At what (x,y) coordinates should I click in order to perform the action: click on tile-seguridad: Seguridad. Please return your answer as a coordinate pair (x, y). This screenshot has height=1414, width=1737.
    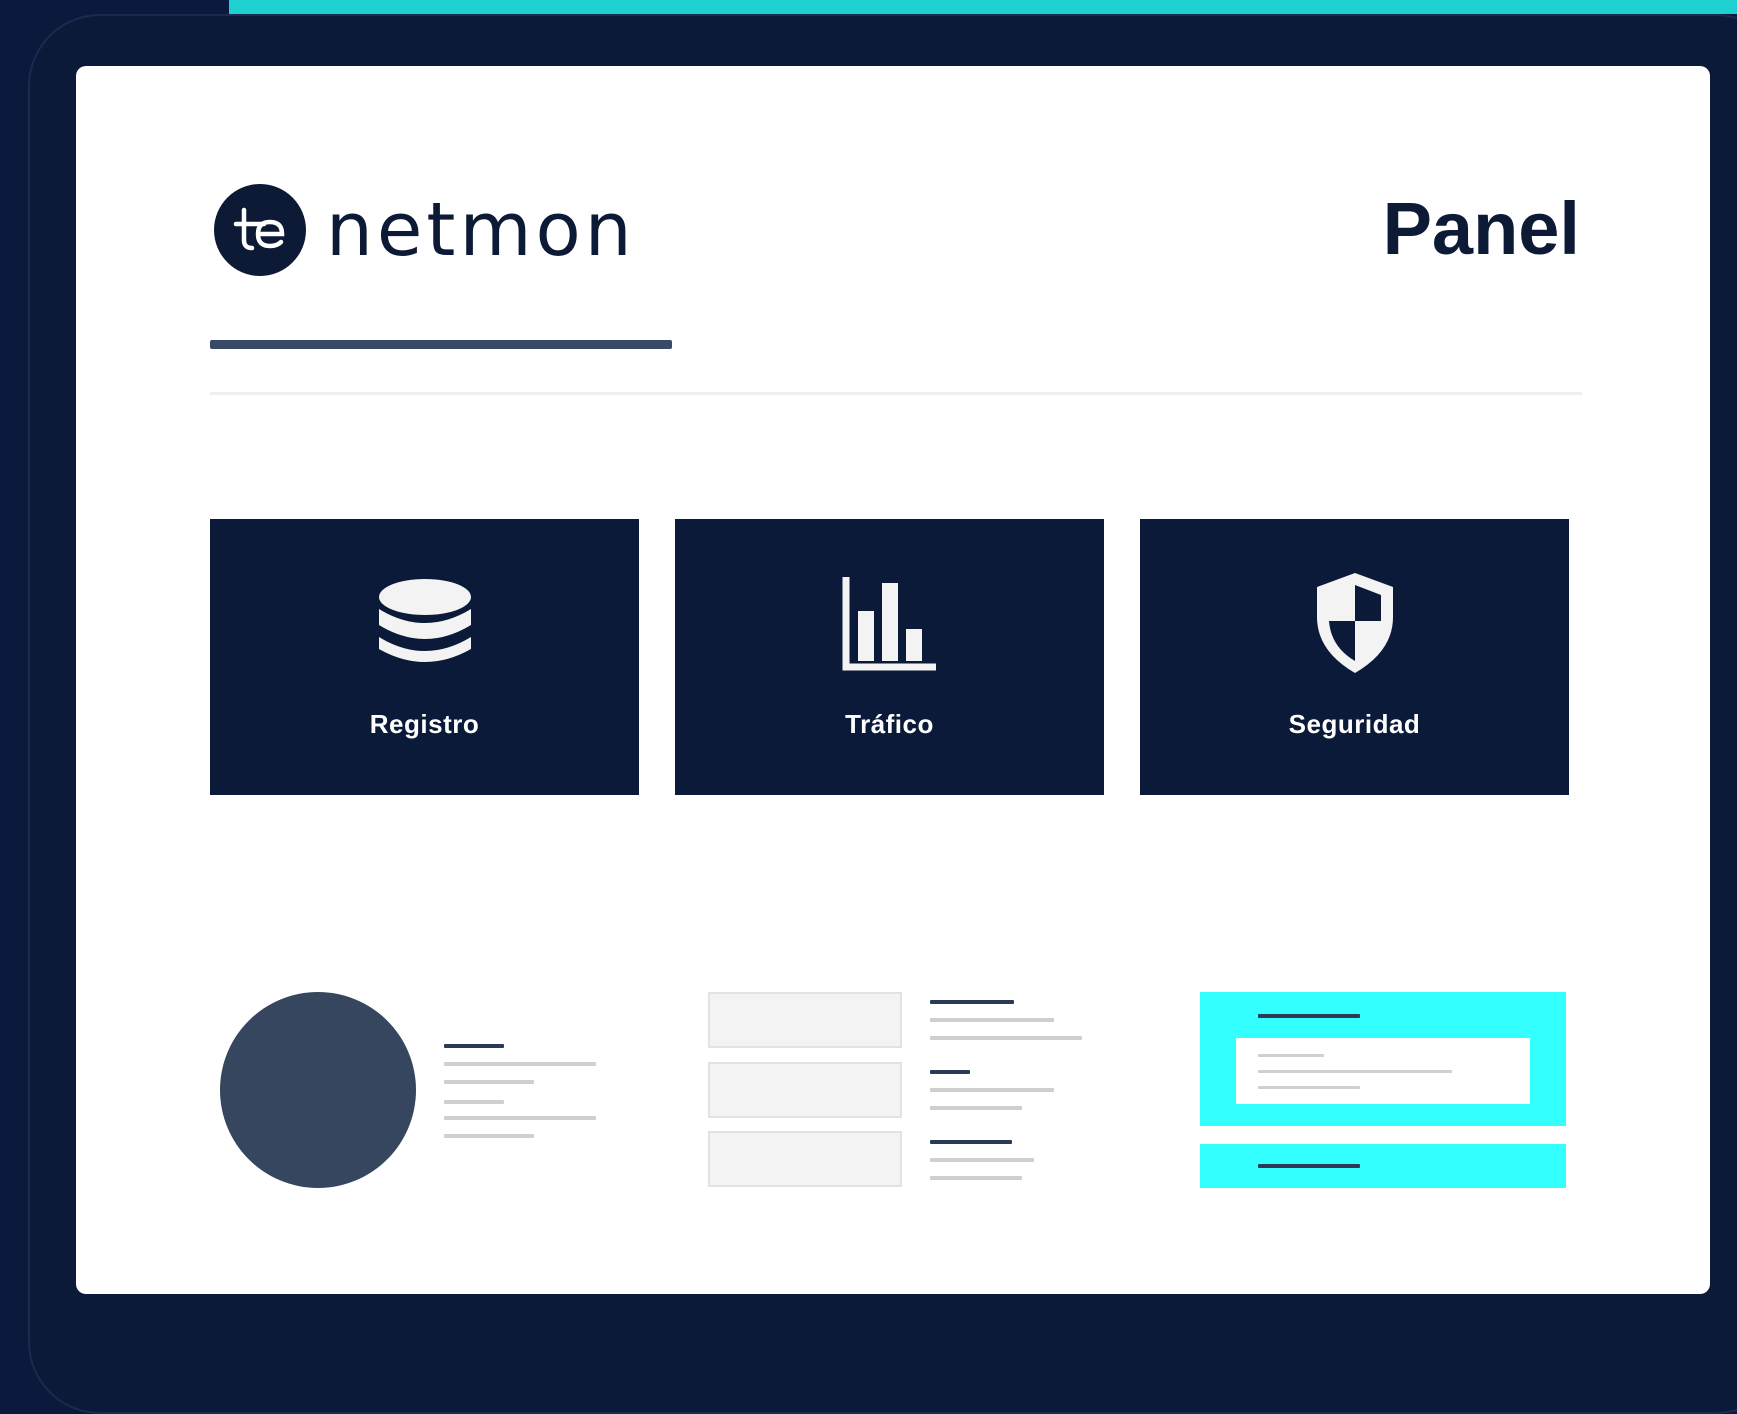
    Looking at the image, I should click on (1354, 657).